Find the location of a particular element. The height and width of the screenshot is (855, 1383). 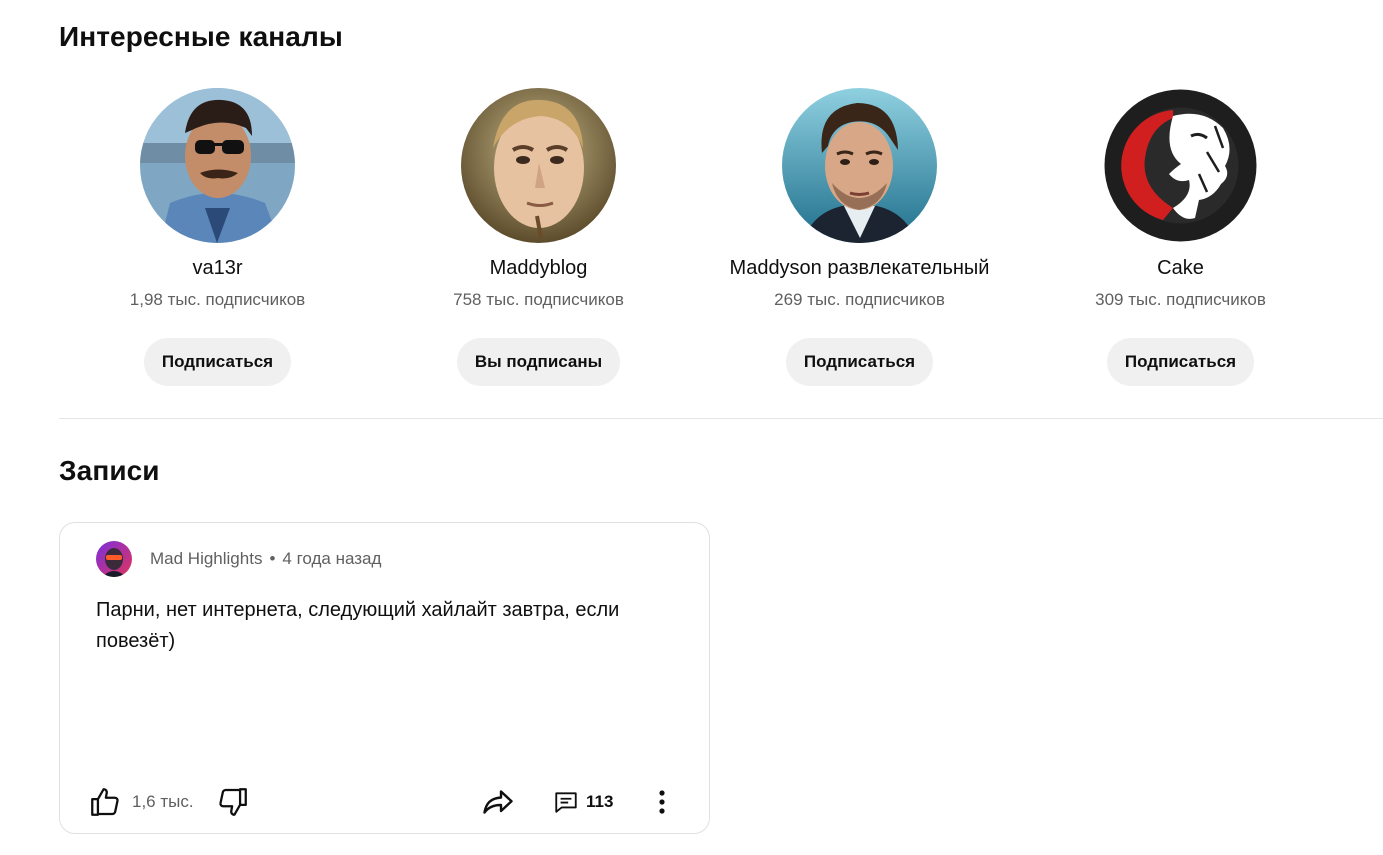

channel-subscribers: 758 тыс. подписчиков is located at coordinates (538, 299).